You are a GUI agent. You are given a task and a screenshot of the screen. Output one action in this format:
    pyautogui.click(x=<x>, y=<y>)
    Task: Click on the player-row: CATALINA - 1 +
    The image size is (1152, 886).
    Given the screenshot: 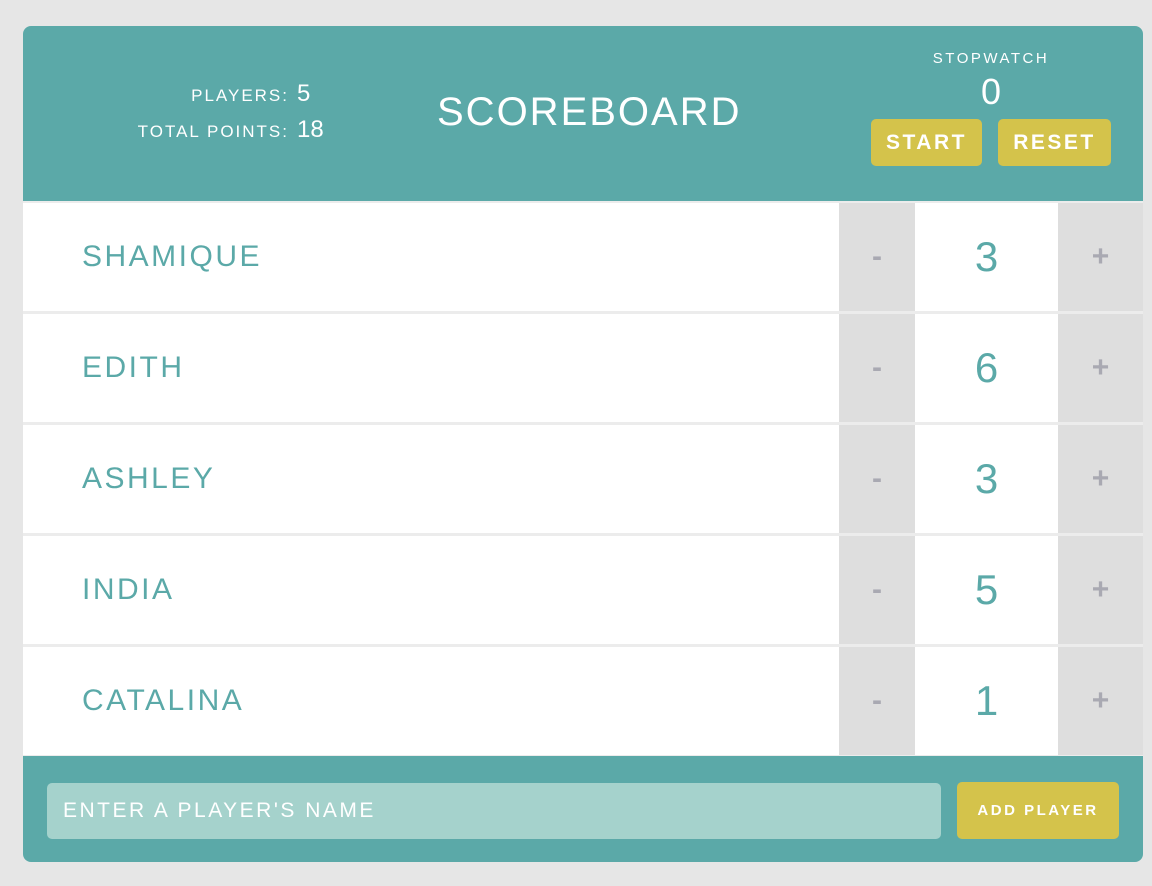 What is the action you would take?
    pyautogui.click(x=583, y=701)
    